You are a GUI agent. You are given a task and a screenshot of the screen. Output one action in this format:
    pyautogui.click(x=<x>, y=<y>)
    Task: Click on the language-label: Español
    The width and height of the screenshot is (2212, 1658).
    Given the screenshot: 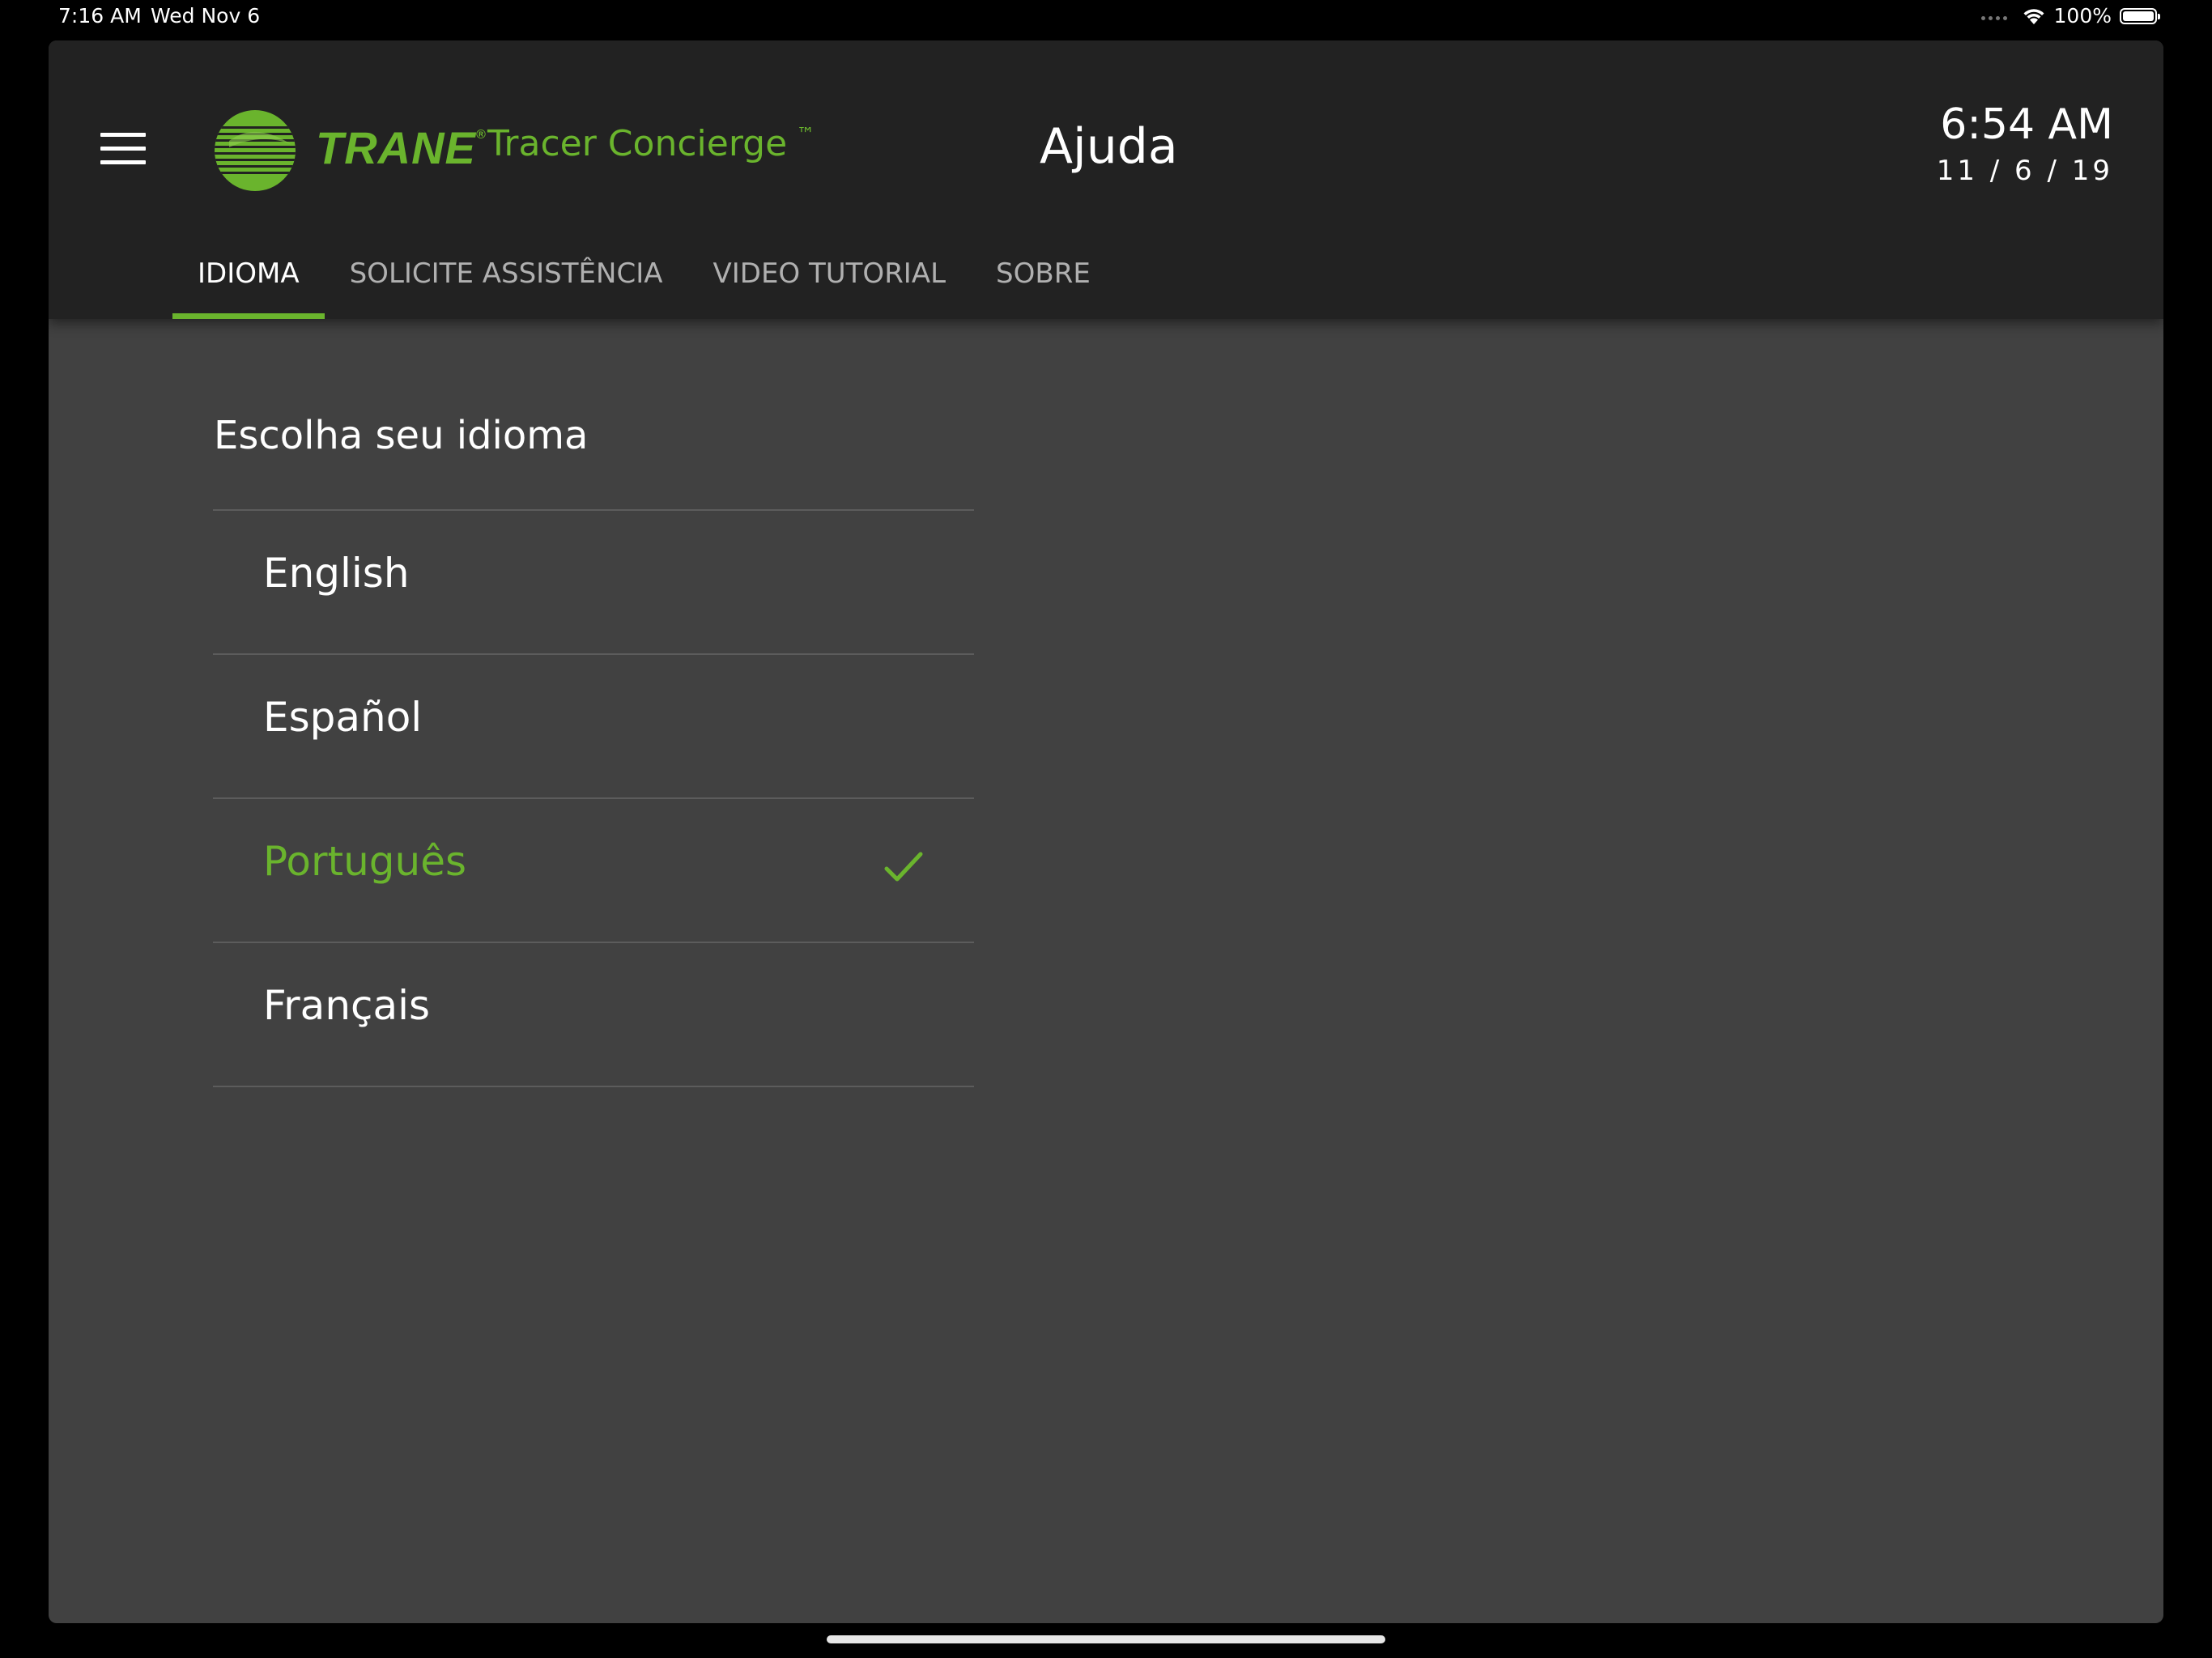 What is the action you would take?
    pyautogui.click(x=343, y=717)
    